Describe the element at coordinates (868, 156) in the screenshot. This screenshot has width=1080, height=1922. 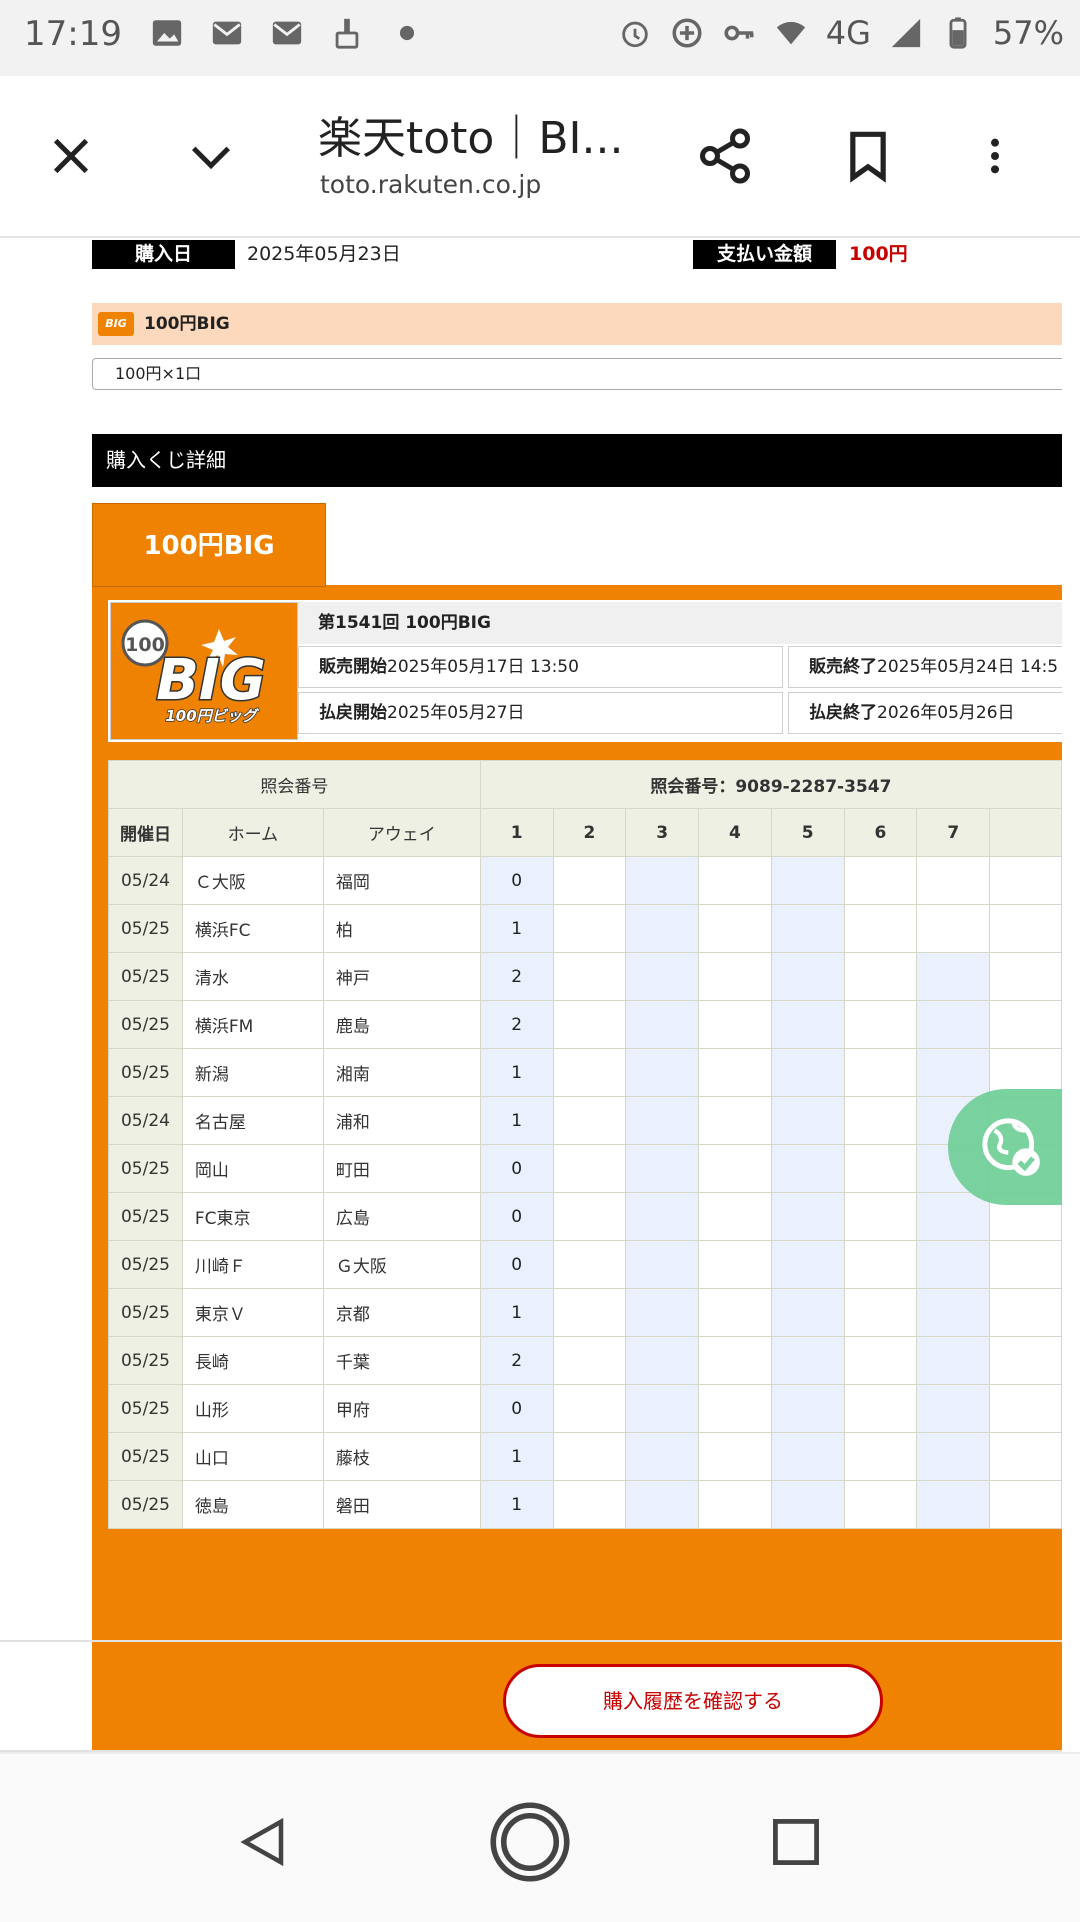
I see `bookmark-button` at that location.